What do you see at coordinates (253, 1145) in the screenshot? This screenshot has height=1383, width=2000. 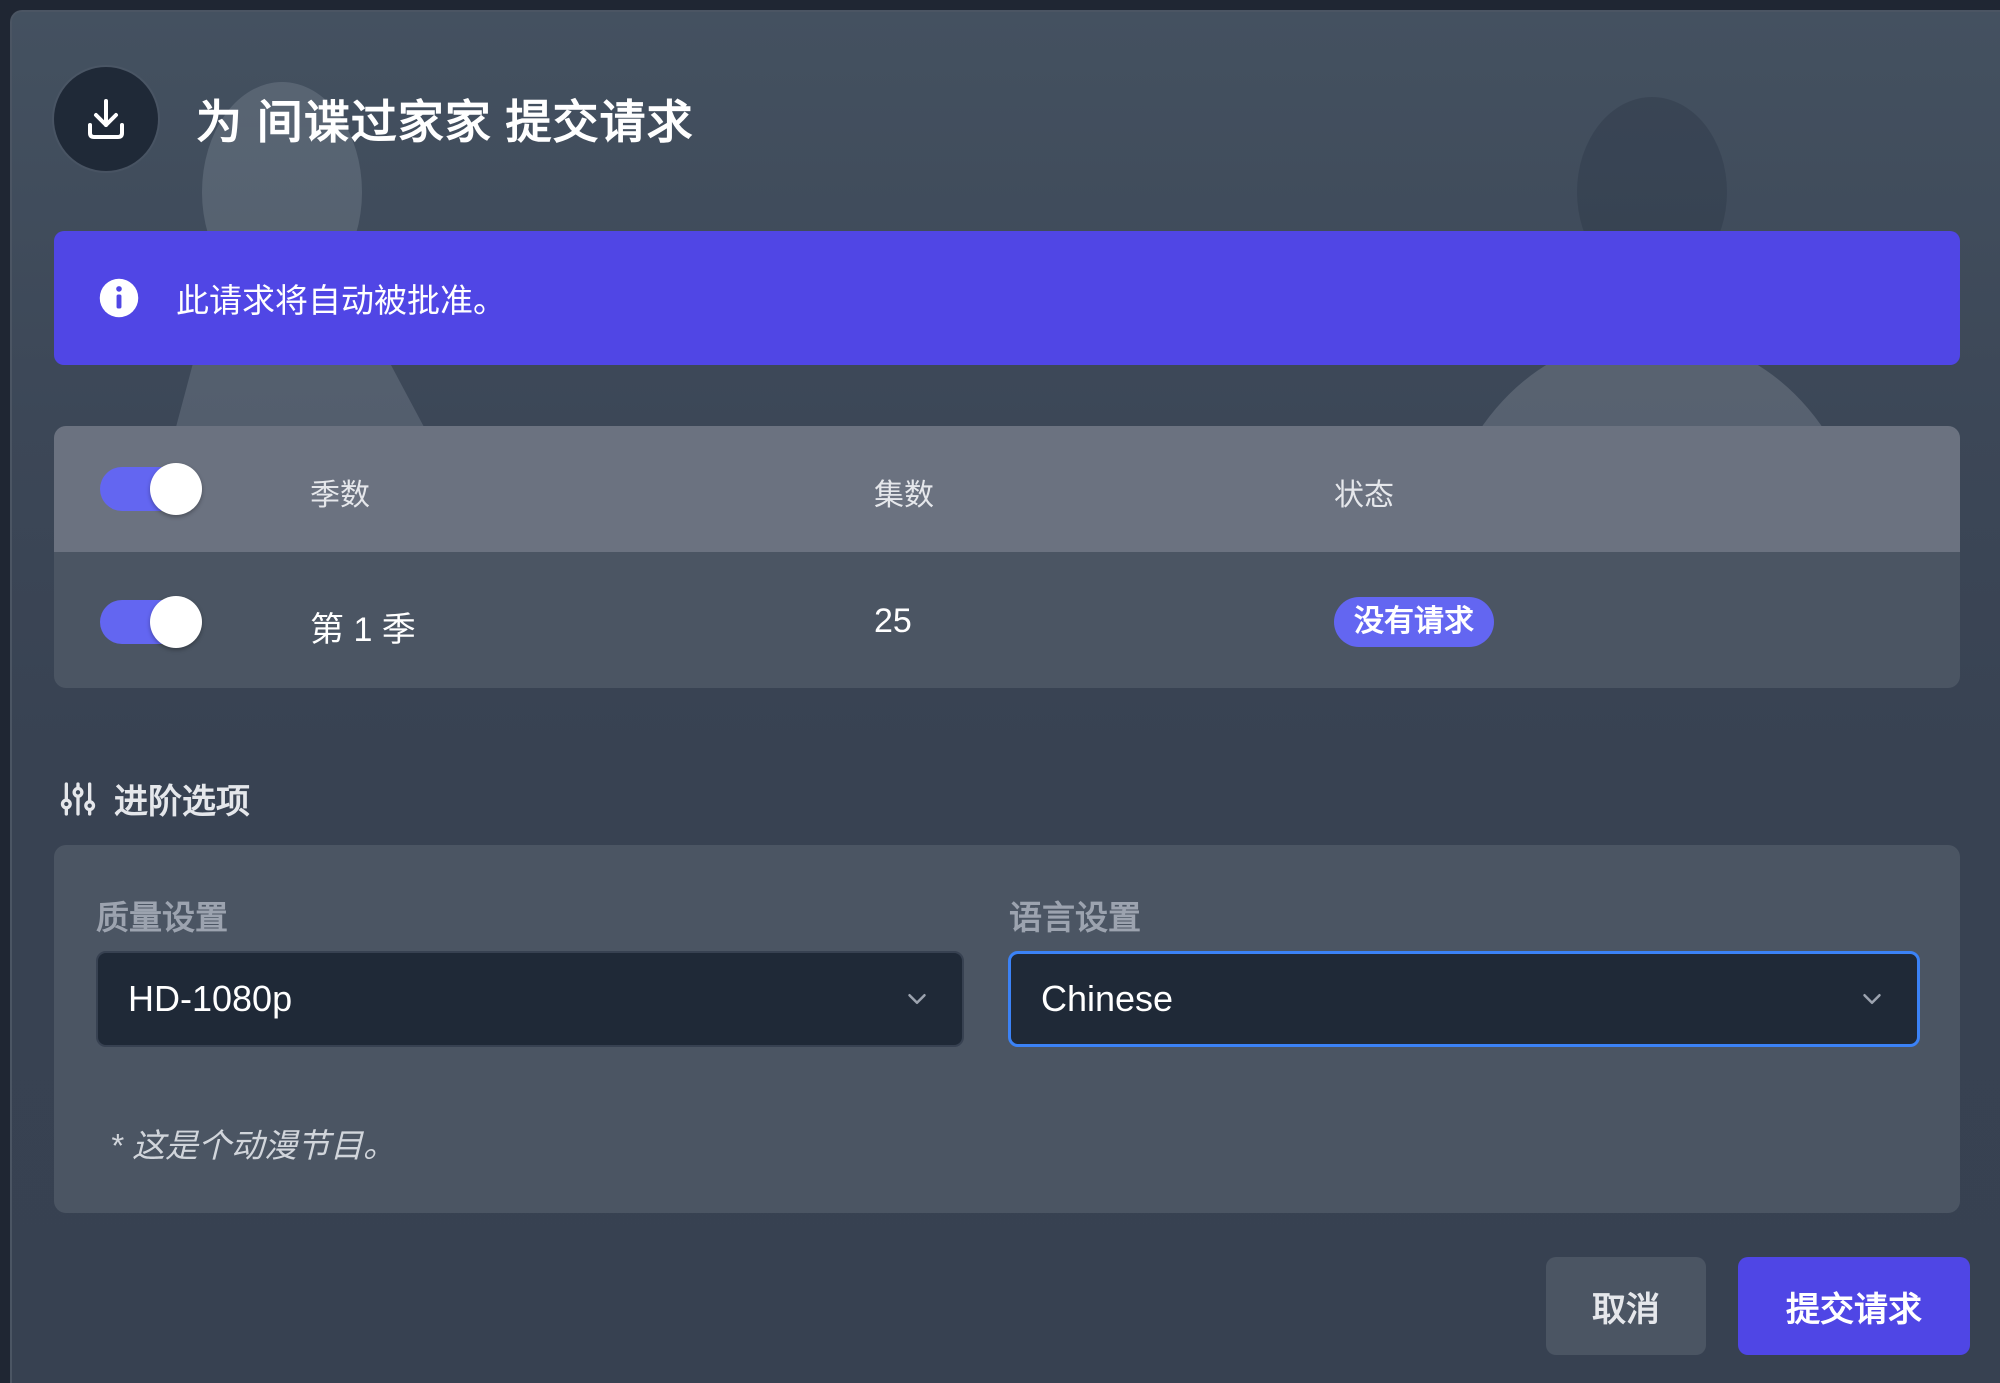 I see `anime-note: * 这是个动漫节目。` at bounding box center [253, 1145].